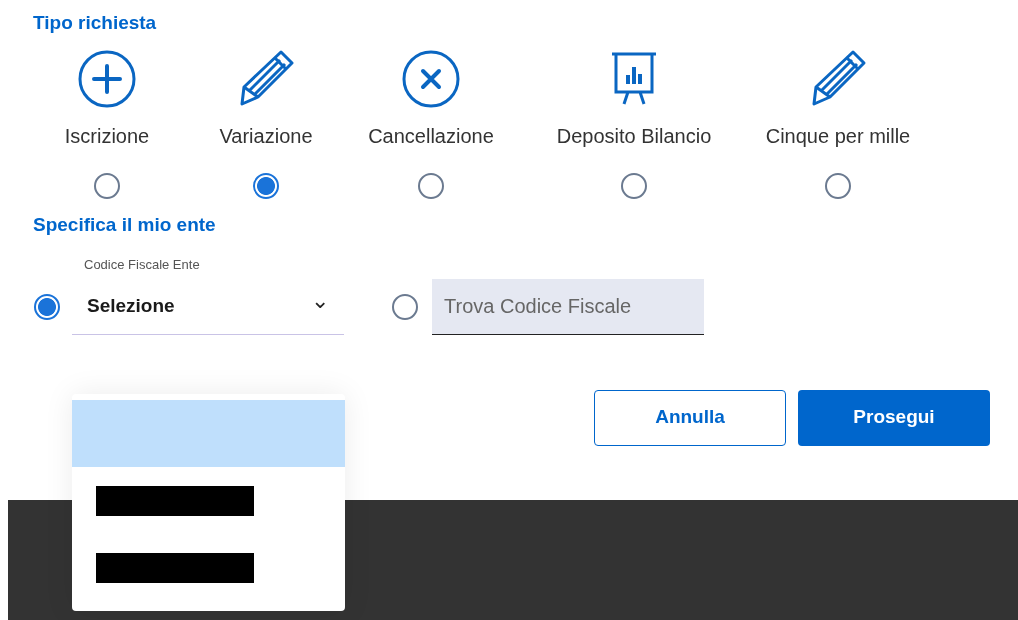 Image resolution: width=1018 pixels, height=620 pixels. I want to click on option-label: Cinque per mille, so click(838, 136).